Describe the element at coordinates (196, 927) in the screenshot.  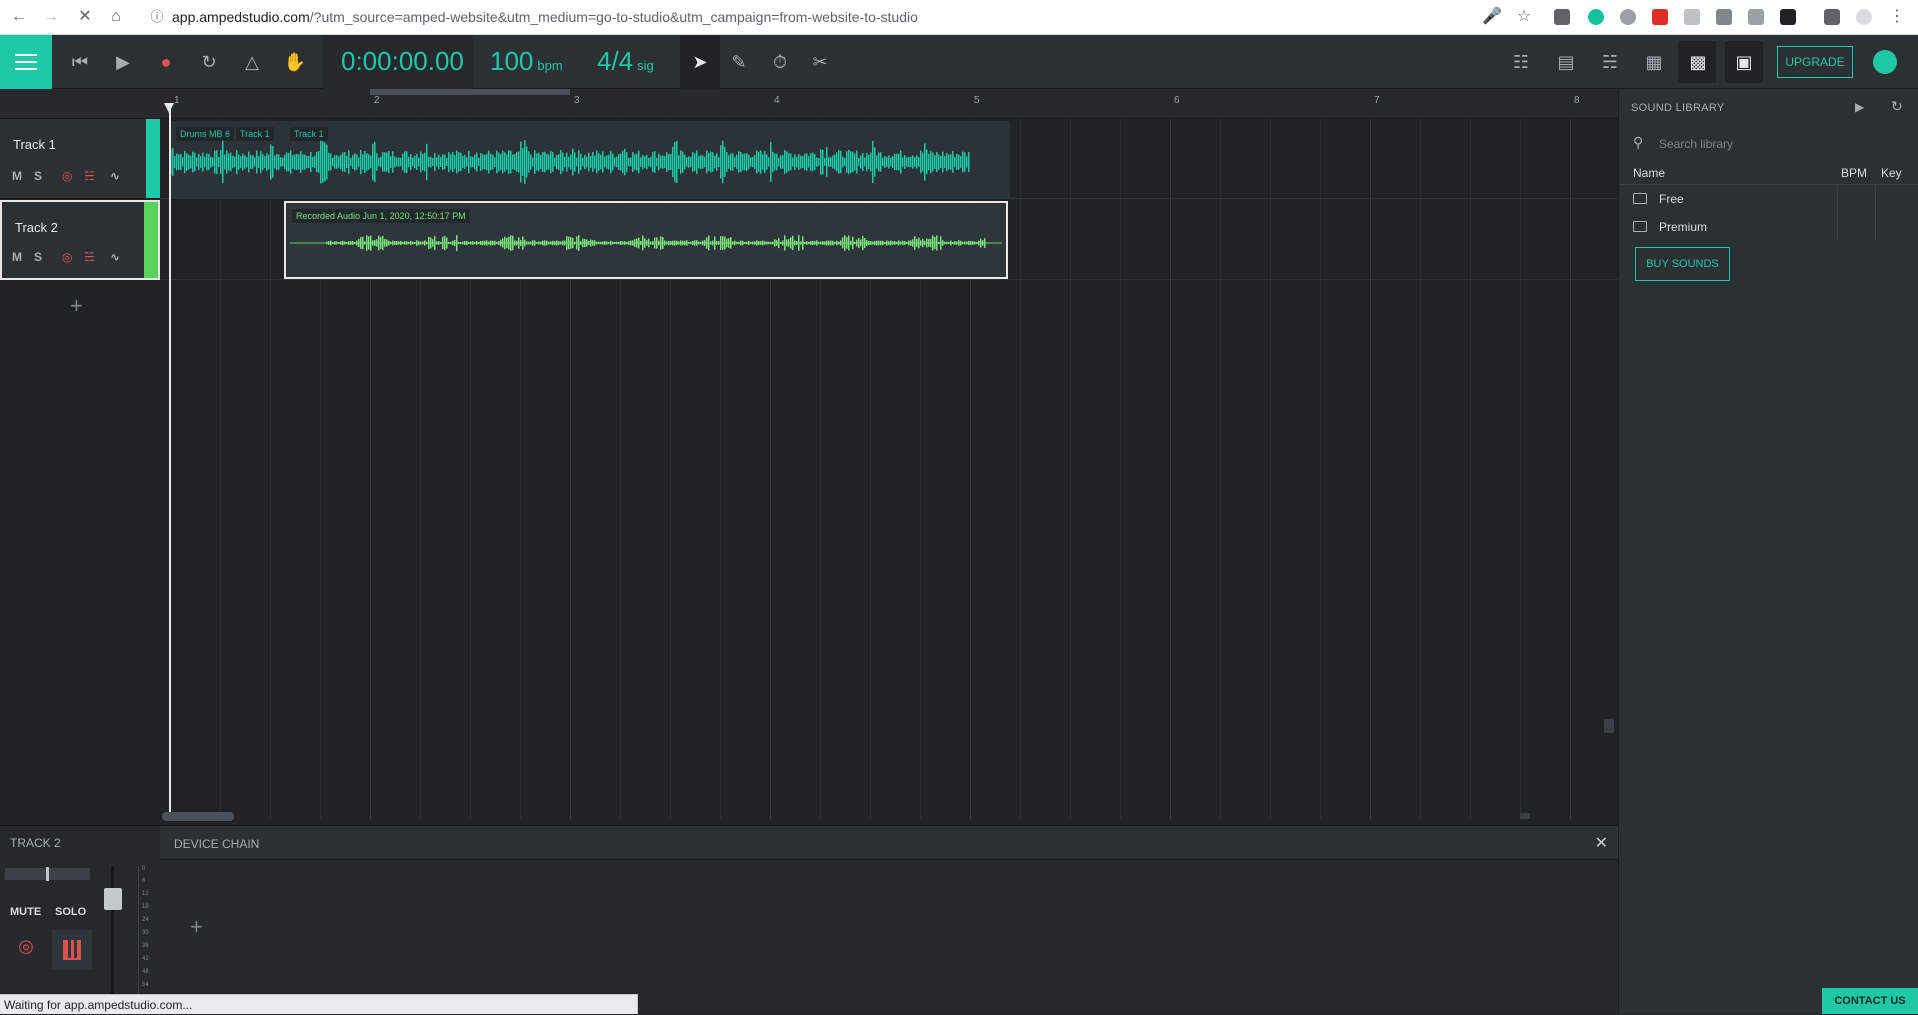
I see `add-device-button: +` at that location.